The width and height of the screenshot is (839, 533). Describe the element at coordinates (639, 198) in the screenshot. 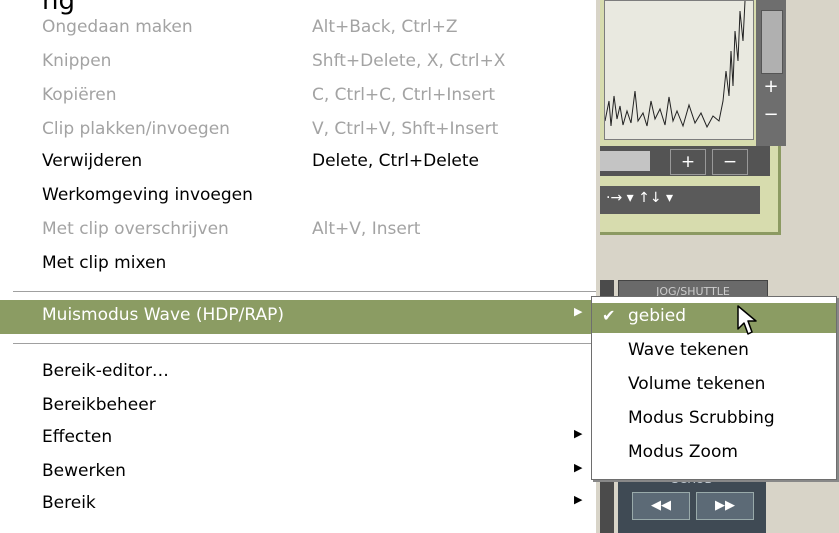

I see `nav-arrows-label: ·→ ▾ ↑↓ ▾` at that location.